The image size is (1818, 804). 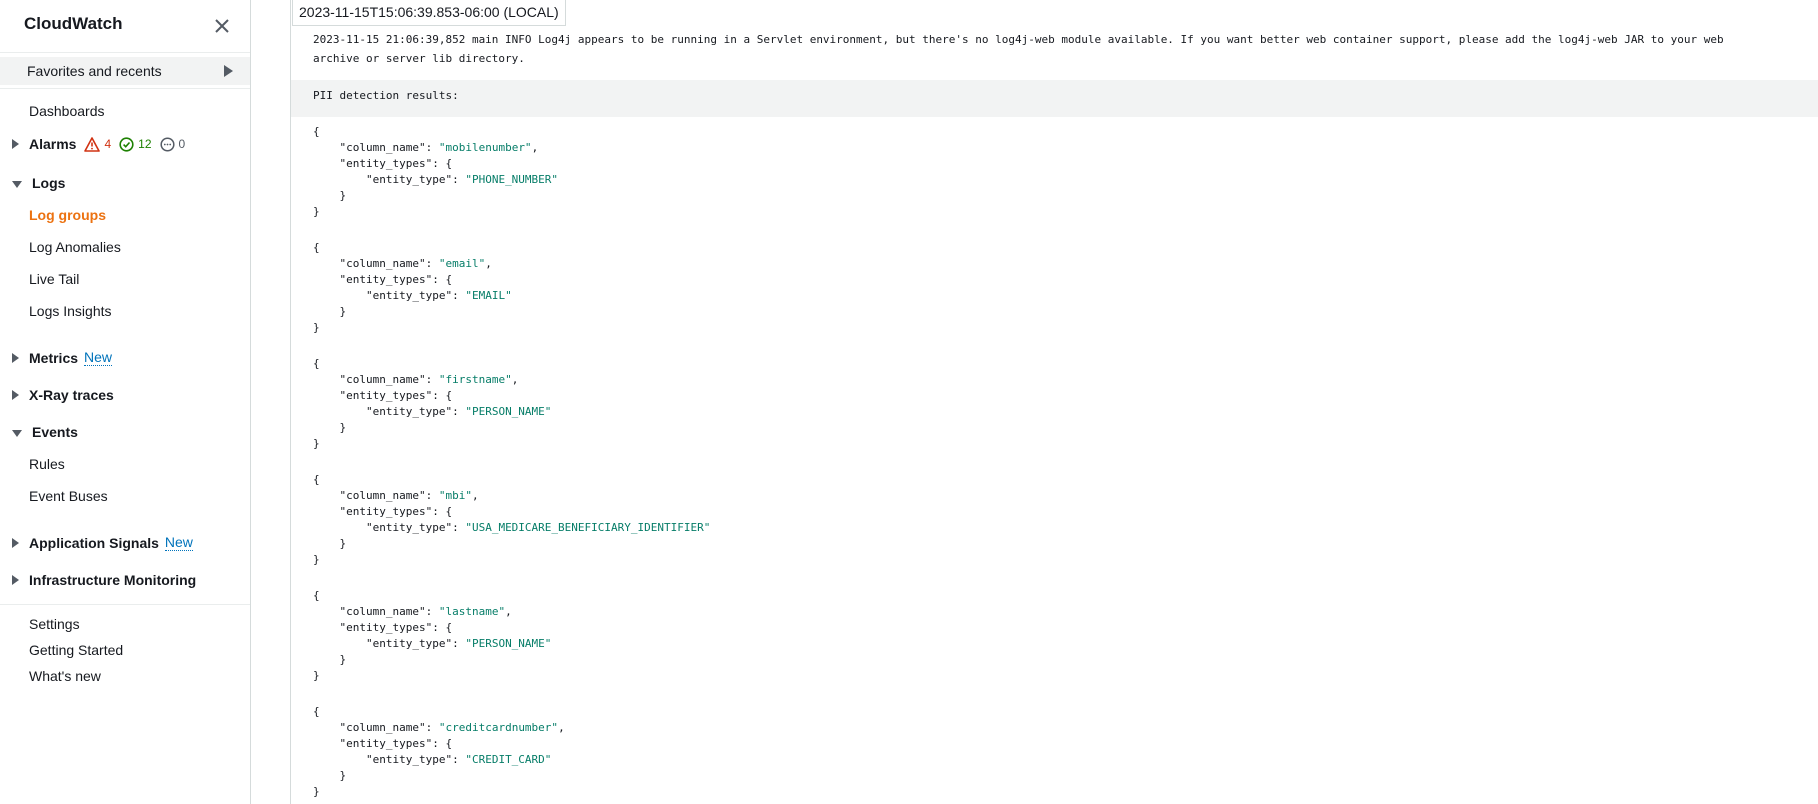 What do you see at coordinates (429, 379) in the screenshot?
I see `json-line: "column_name": "firstname",` at bounding box center [429, 379].